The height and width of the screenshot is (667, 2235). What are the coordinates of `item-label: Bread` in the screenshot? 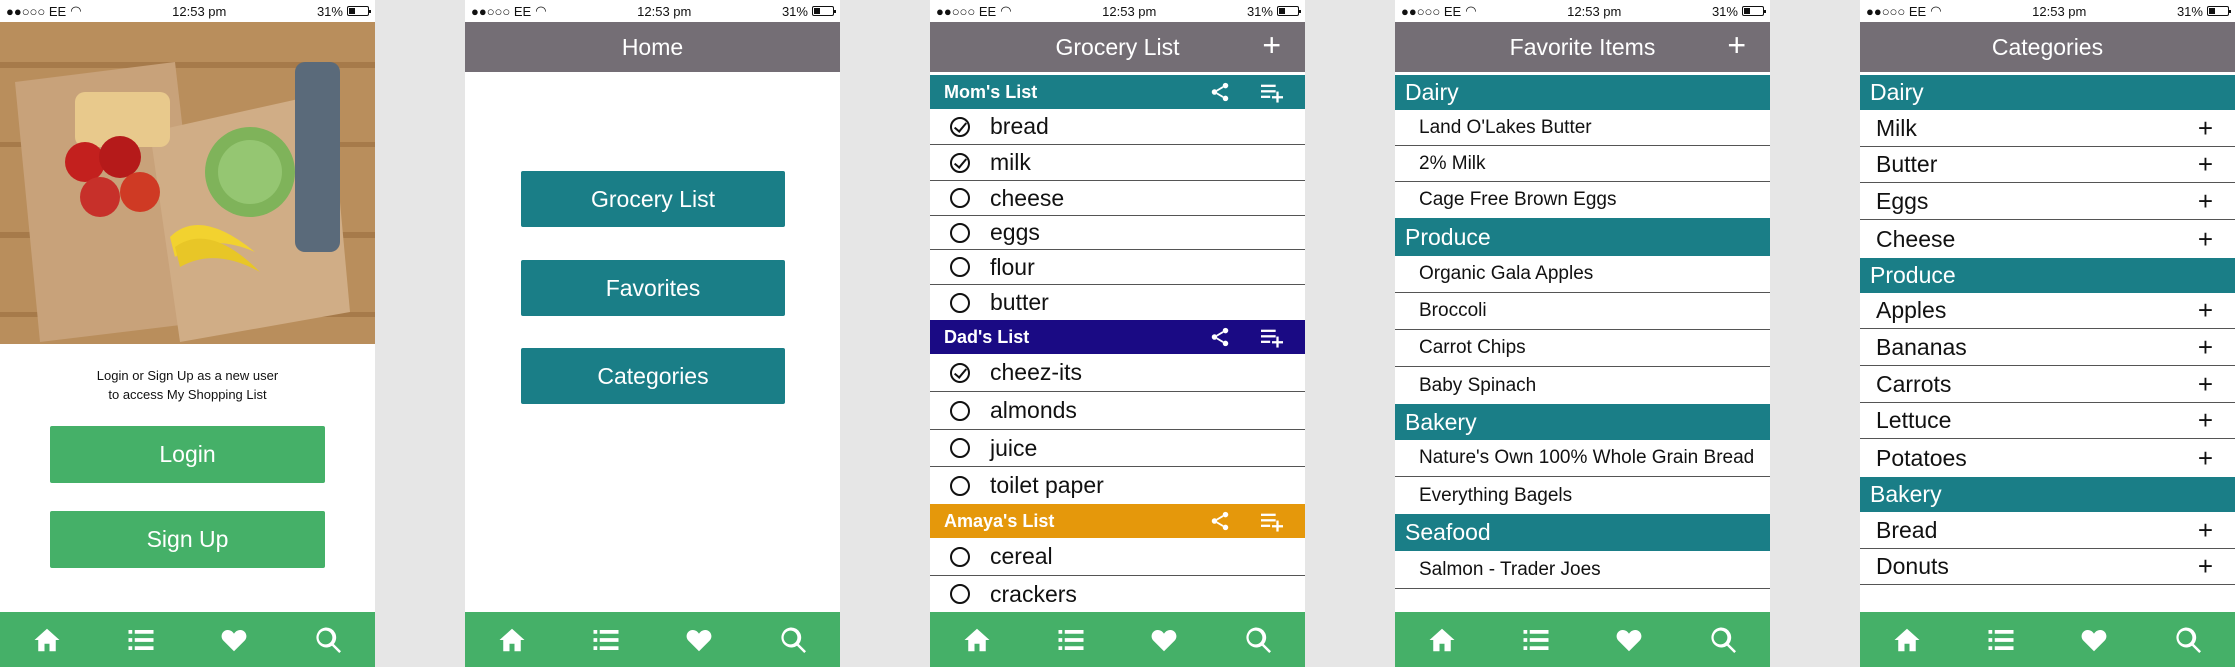 It's located at (1907, 529).